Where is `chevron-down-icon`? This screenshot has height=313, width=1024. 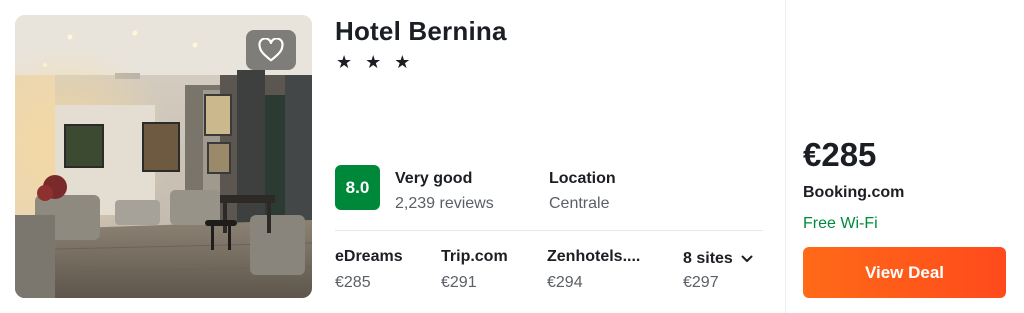
chevron-down-icon is located at coordinates (747, 258).